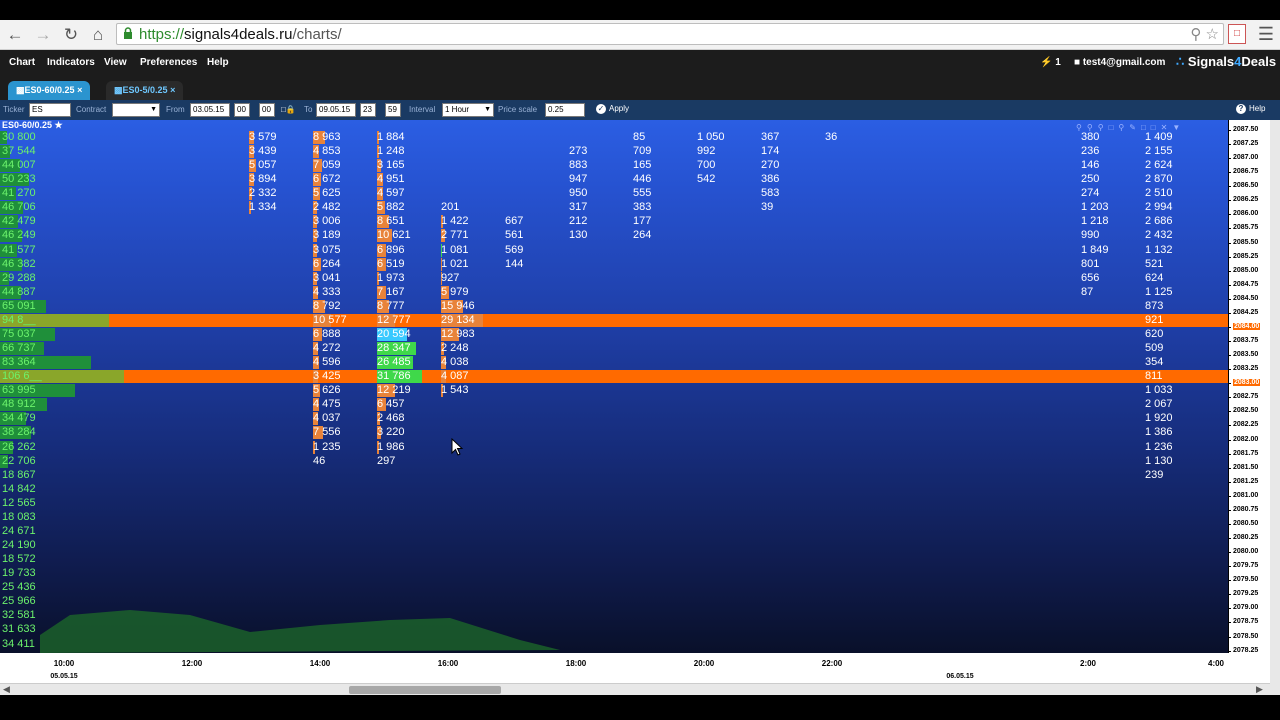 This screenshot has height=720, width=1280. I want to click on footprint-cell: 1 021, so click(455, 264).